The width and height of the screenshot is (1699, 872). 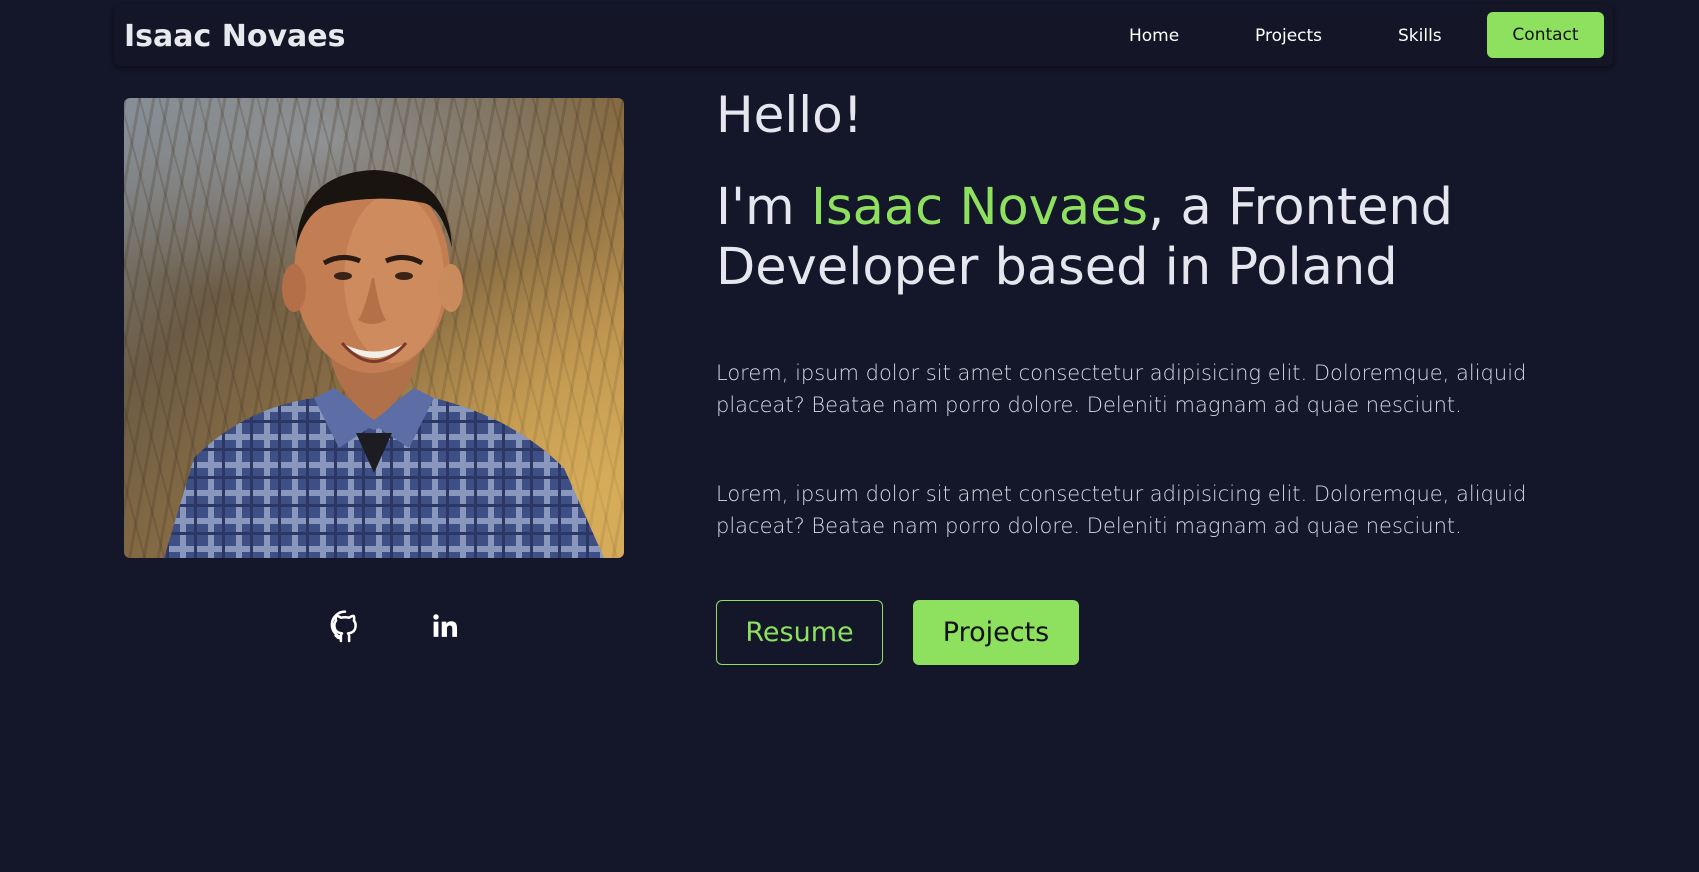 What do you see at coordinates (763, 207) in the screenshot?
I see `intro-prefix: I'm` at bounding box center [763, 207].